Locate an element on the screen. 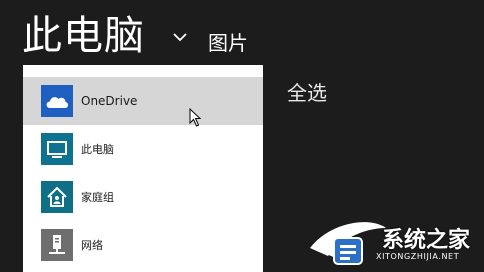 The height and width of the screenshot is (272, 484). select-all-button: 全选 is located at coordinates (307, 93).